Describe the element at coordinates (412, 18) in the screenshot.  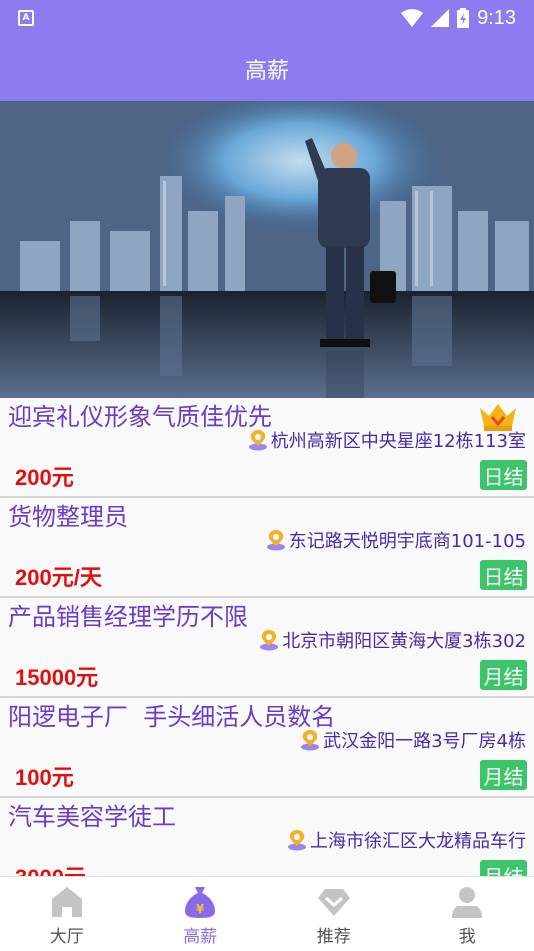
I see `wifi-icon` at that location.